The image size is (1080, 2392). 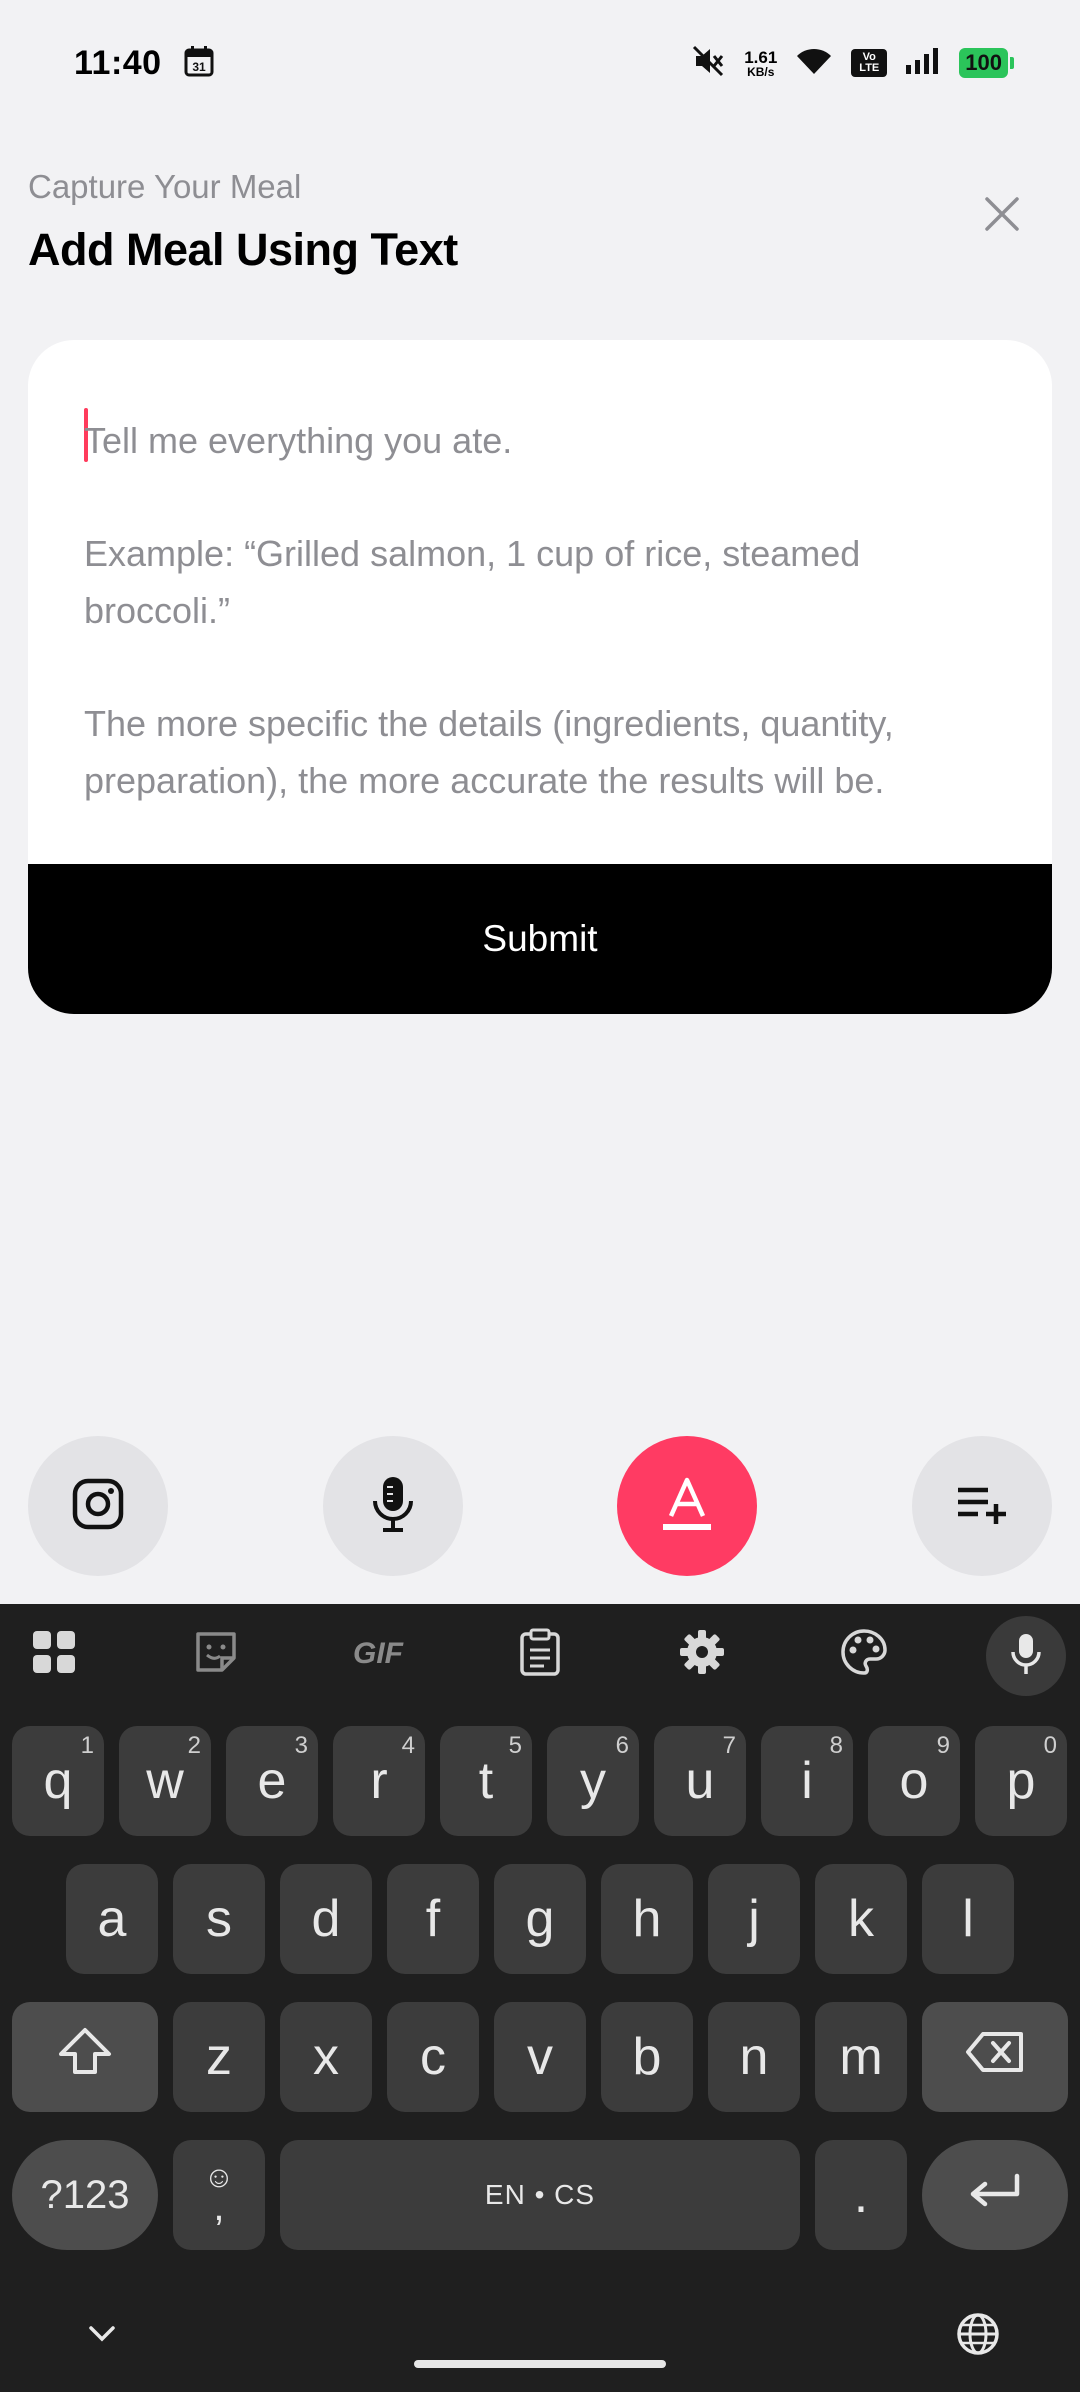 I want to click on shift-key, so click(x=85, y=2057).